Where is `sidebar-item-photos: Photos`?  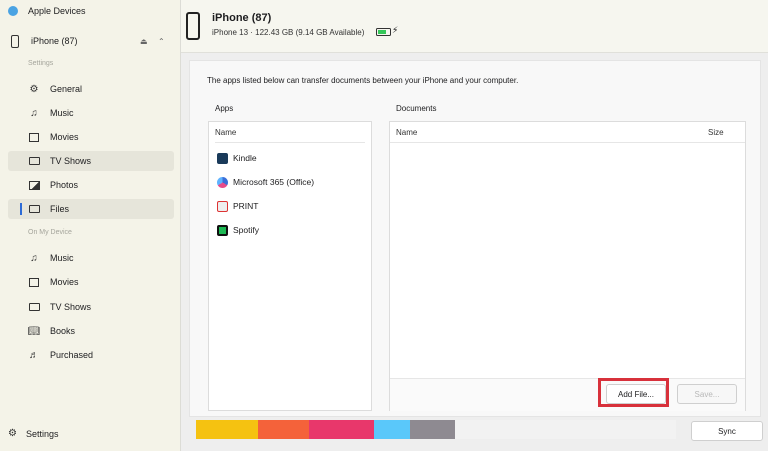
sidebar-item-photos: Photos is located at coordinates (91, 185).